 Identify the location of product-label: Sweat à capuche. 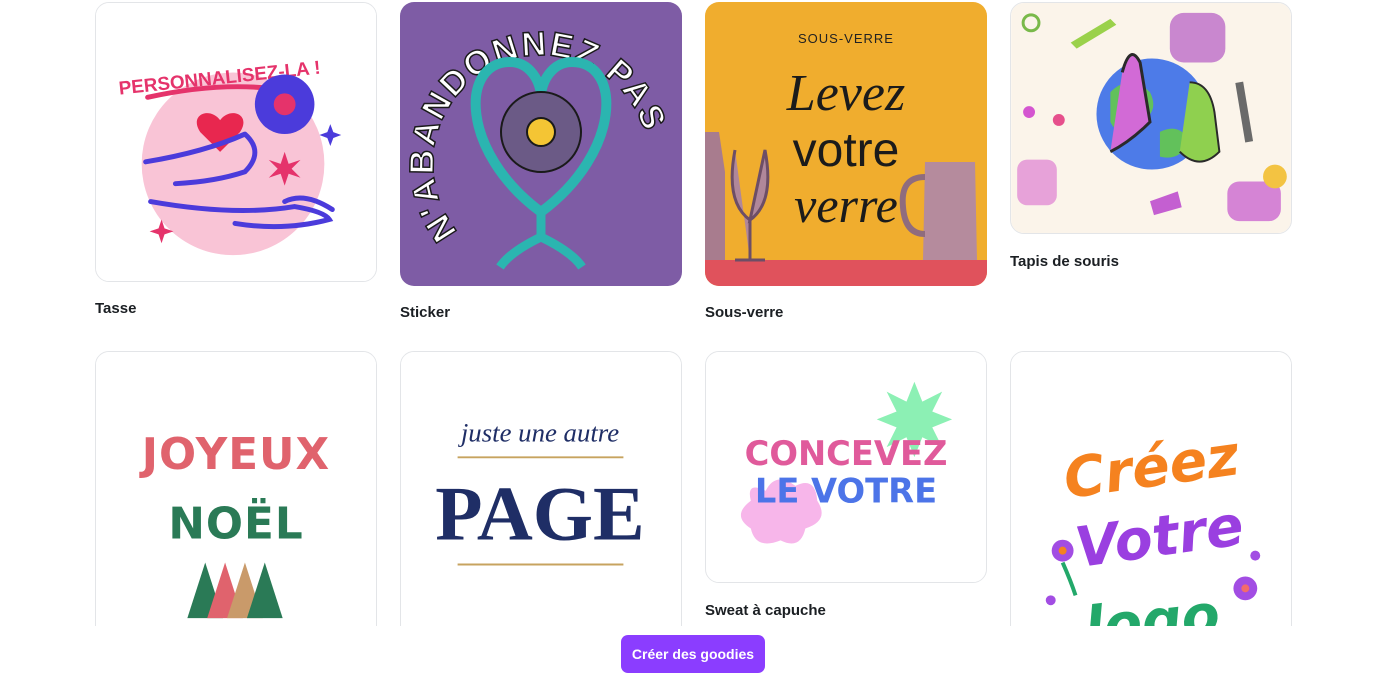
(765, 610).